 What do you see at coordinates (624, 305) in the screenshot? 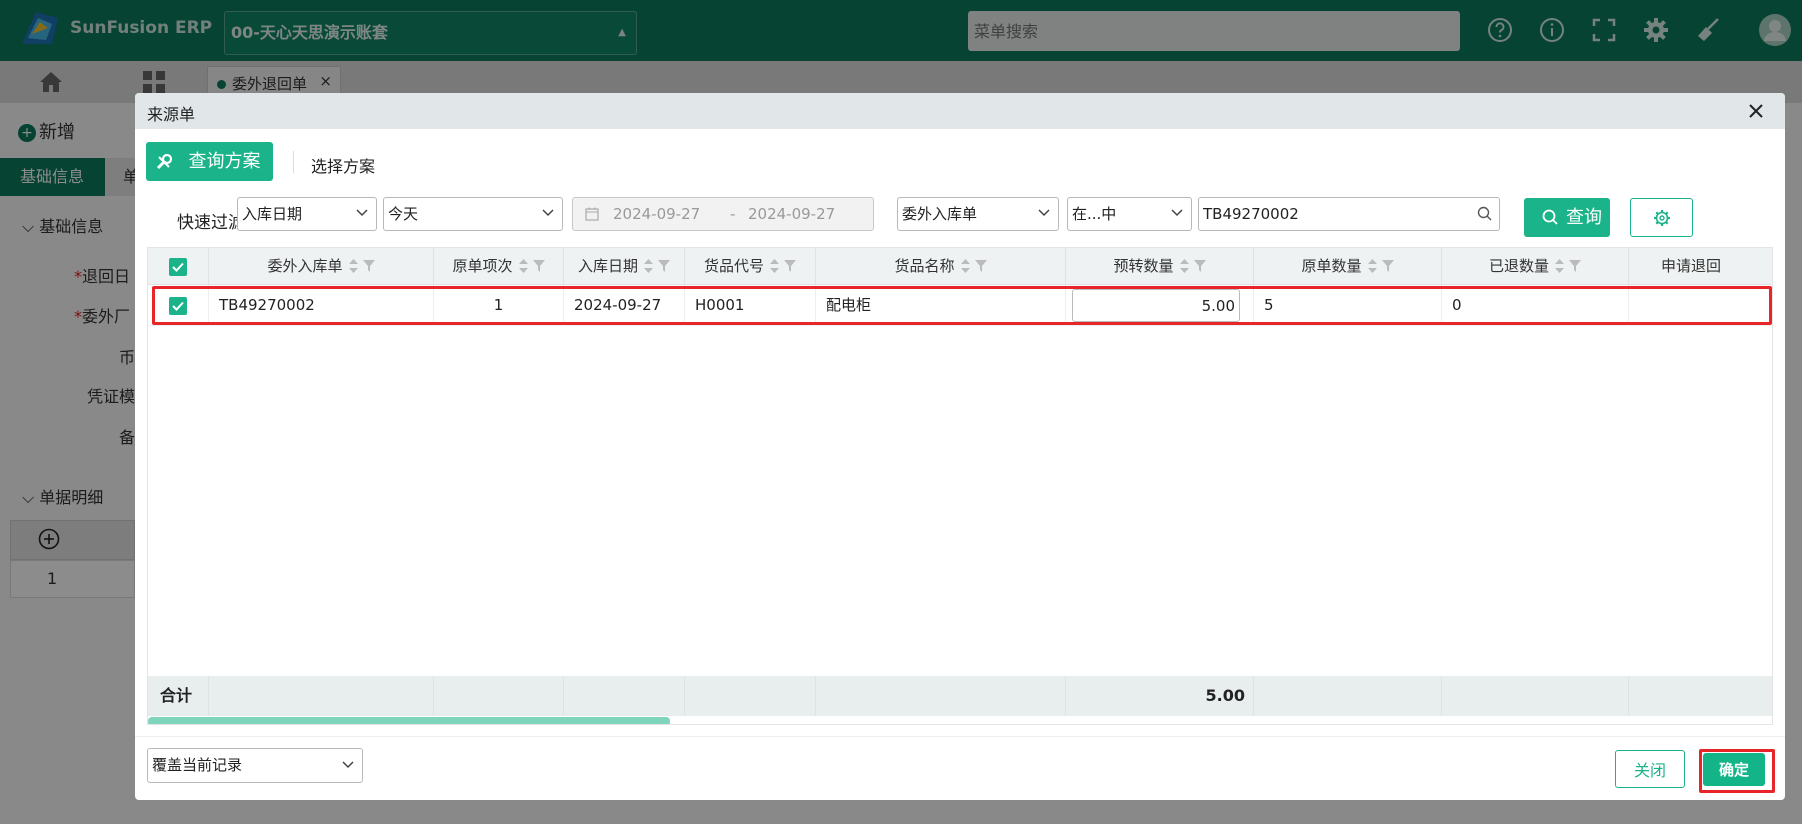
I see `cell-in-date: 2024-09-27` at bounding box center [624, 305].